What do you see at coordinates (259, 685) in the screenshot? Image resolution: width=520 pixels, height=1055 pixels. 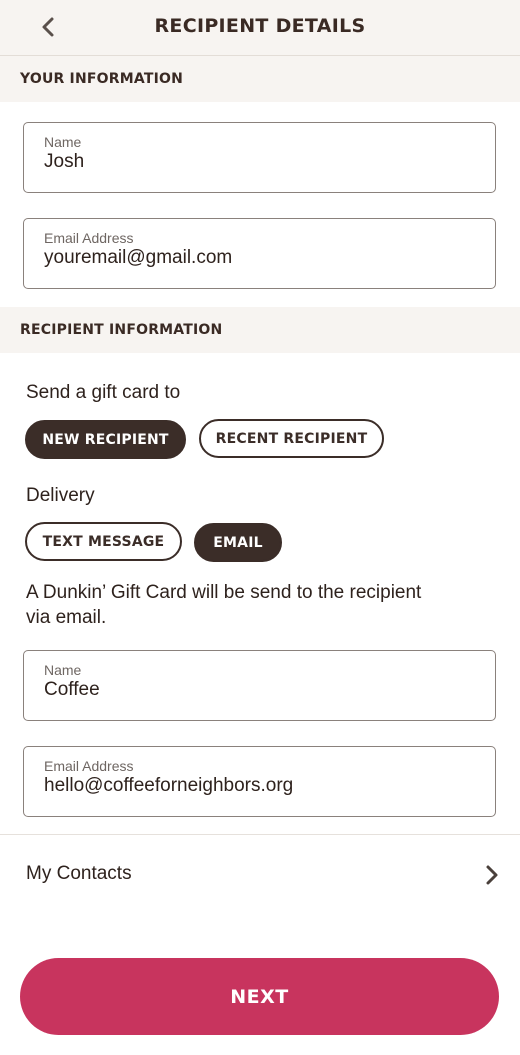 I see `recipient-name-field: Name Coffee` at bounding box center [259, 685].